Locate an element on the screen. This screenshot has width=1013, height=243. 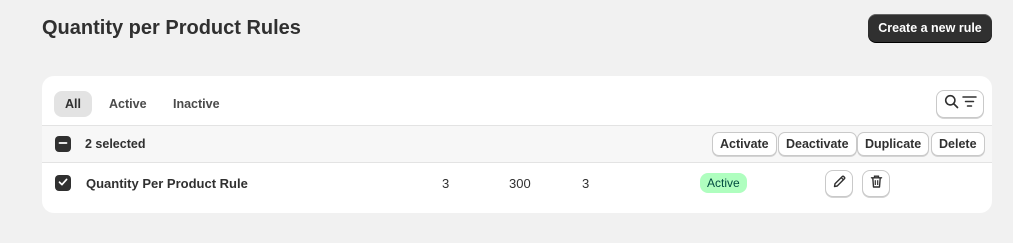
rule-value-1: 3 is located at coordinates (446, 183).